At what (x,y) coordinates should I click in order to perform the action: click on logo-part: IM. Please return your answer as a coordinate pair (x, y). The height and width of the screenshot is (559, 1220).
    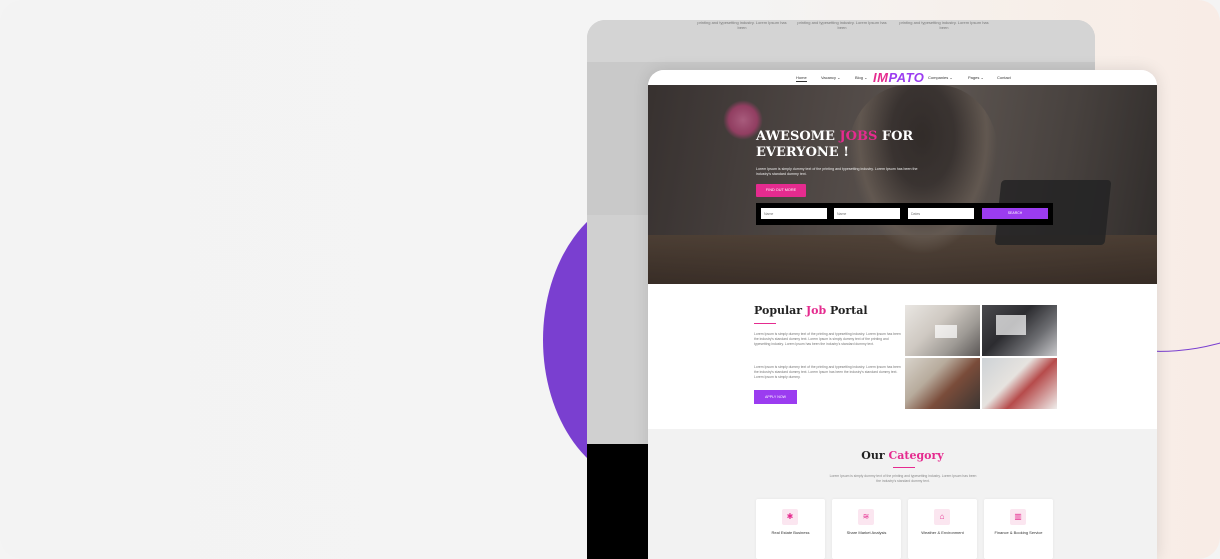
    Looking at the image, I should click on (881, 77).